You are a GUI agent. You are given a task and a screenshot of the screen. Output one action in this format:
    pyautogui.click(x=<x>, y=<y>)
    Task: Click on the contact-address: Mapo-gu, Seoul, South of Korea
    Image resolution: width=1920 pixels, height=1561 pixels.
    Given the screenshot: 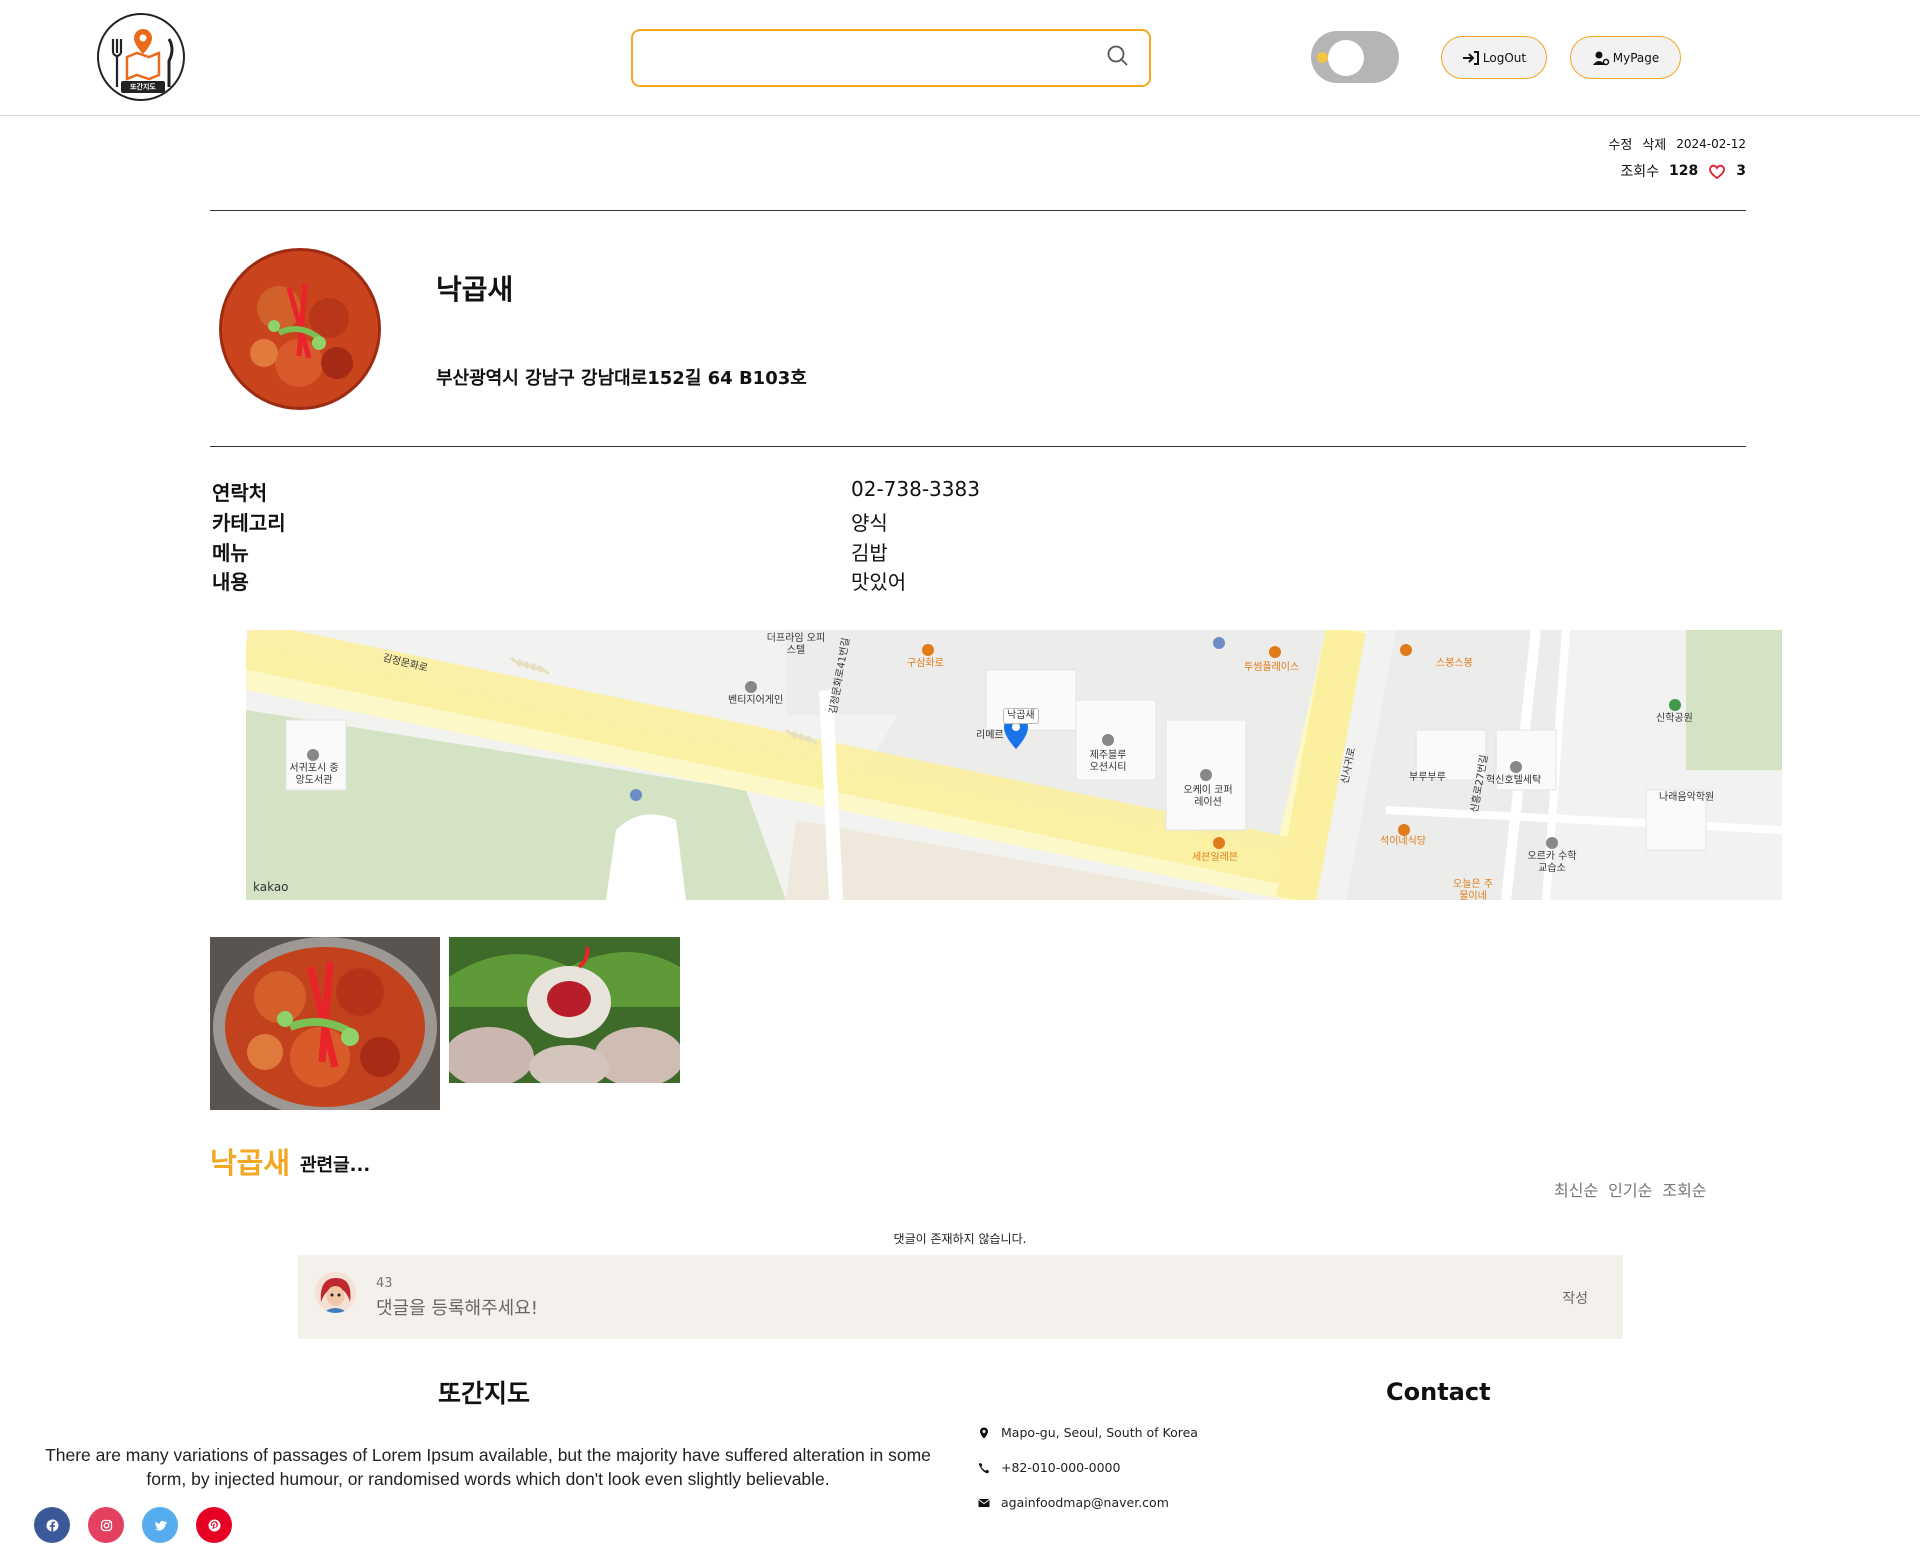 What is the action you would take?
    pyautogui.click(x=1088, y=1432)
    